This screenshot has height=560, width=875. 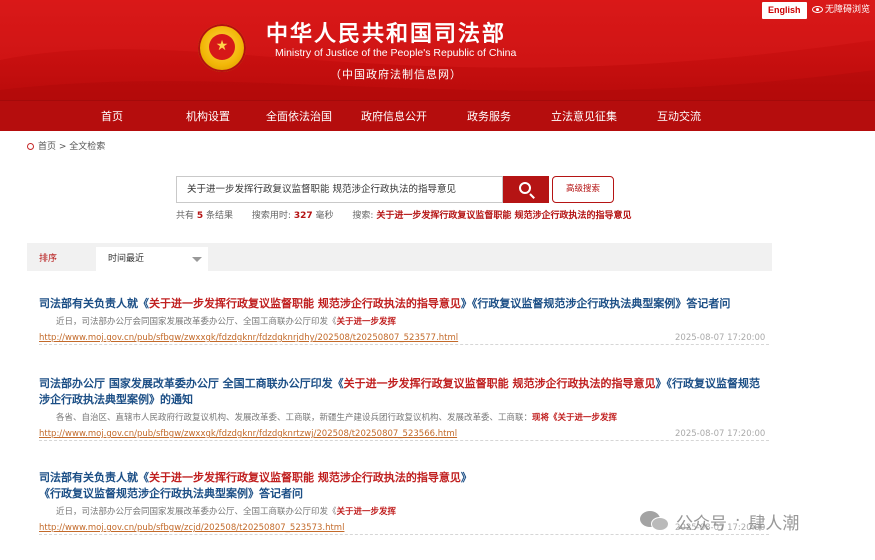 What do you see at coordinates (303, 216) in the screenshot?
I see `time-value: 327` at bounding box center [303, 216].